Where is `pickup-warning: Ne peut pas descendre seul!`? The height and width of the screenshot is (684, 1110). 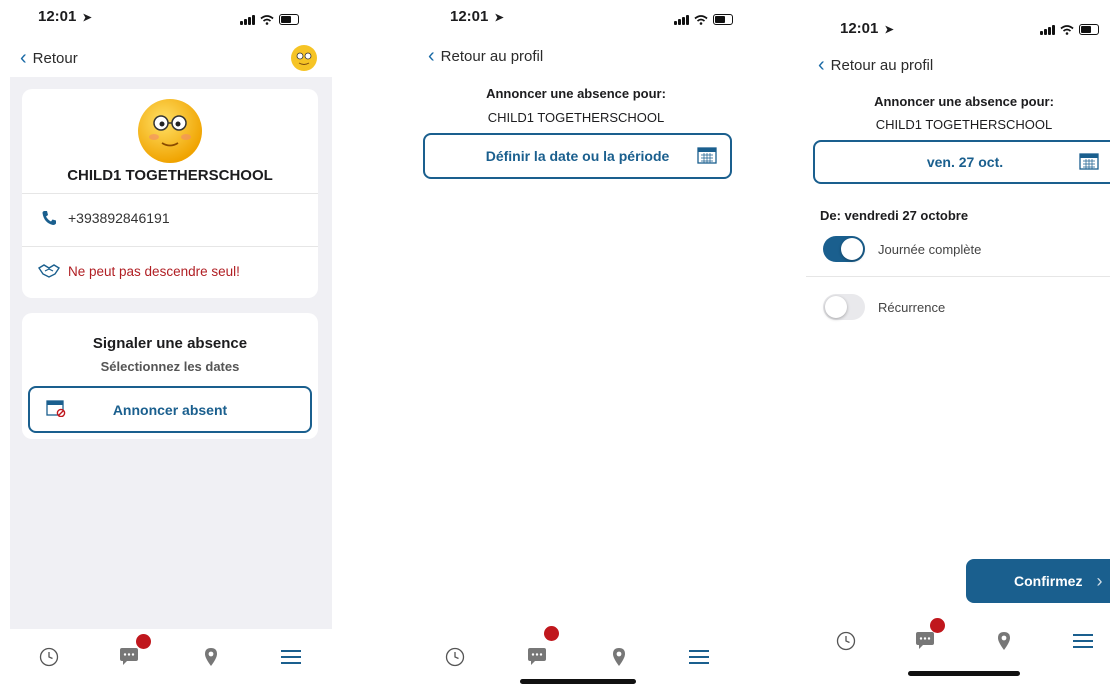 pickup-warning: Ne peut pas descendre seul! is located at coordinates (139, 271).